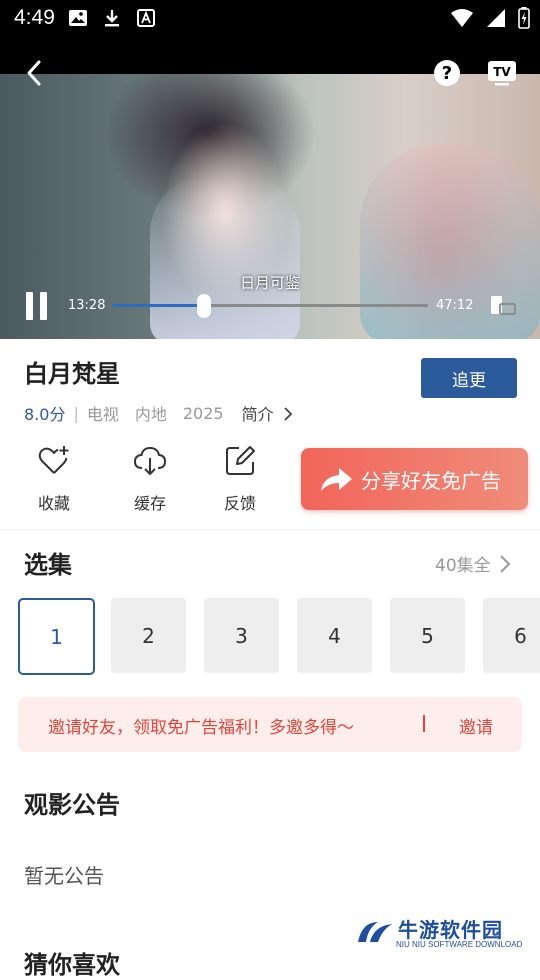  I want to click on share-ad-free-banner: 分享好友免广告, so click(414, 479).